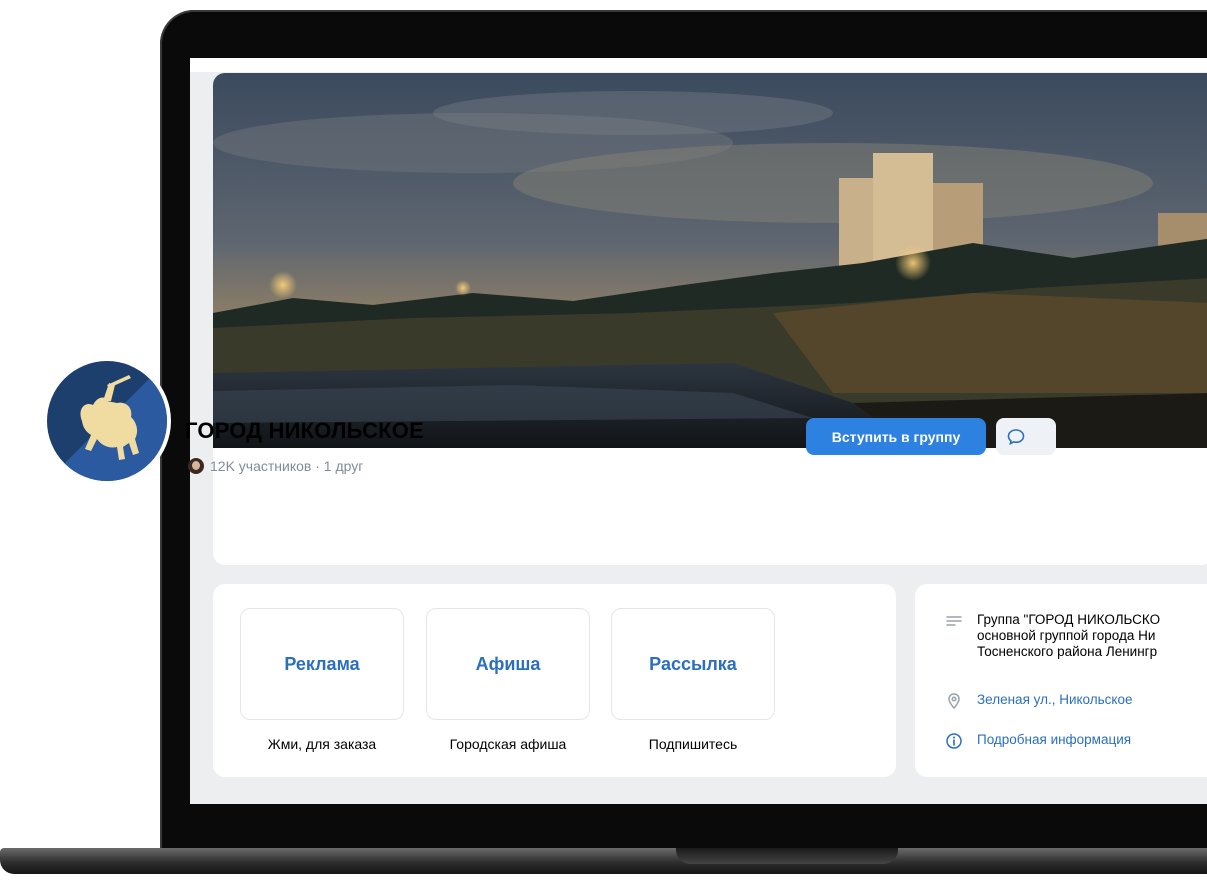  I want to click on address-link: Зеленая ул., Никольское, so click(1055, 699).